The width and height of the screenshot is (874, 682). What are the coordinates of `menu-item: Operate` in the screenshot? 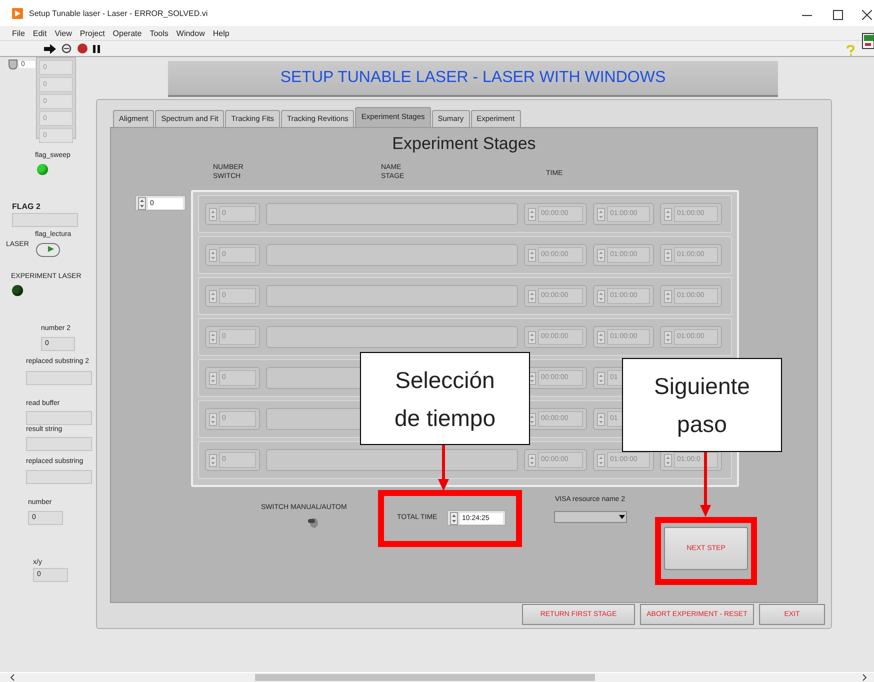 It's located at (127, 33).